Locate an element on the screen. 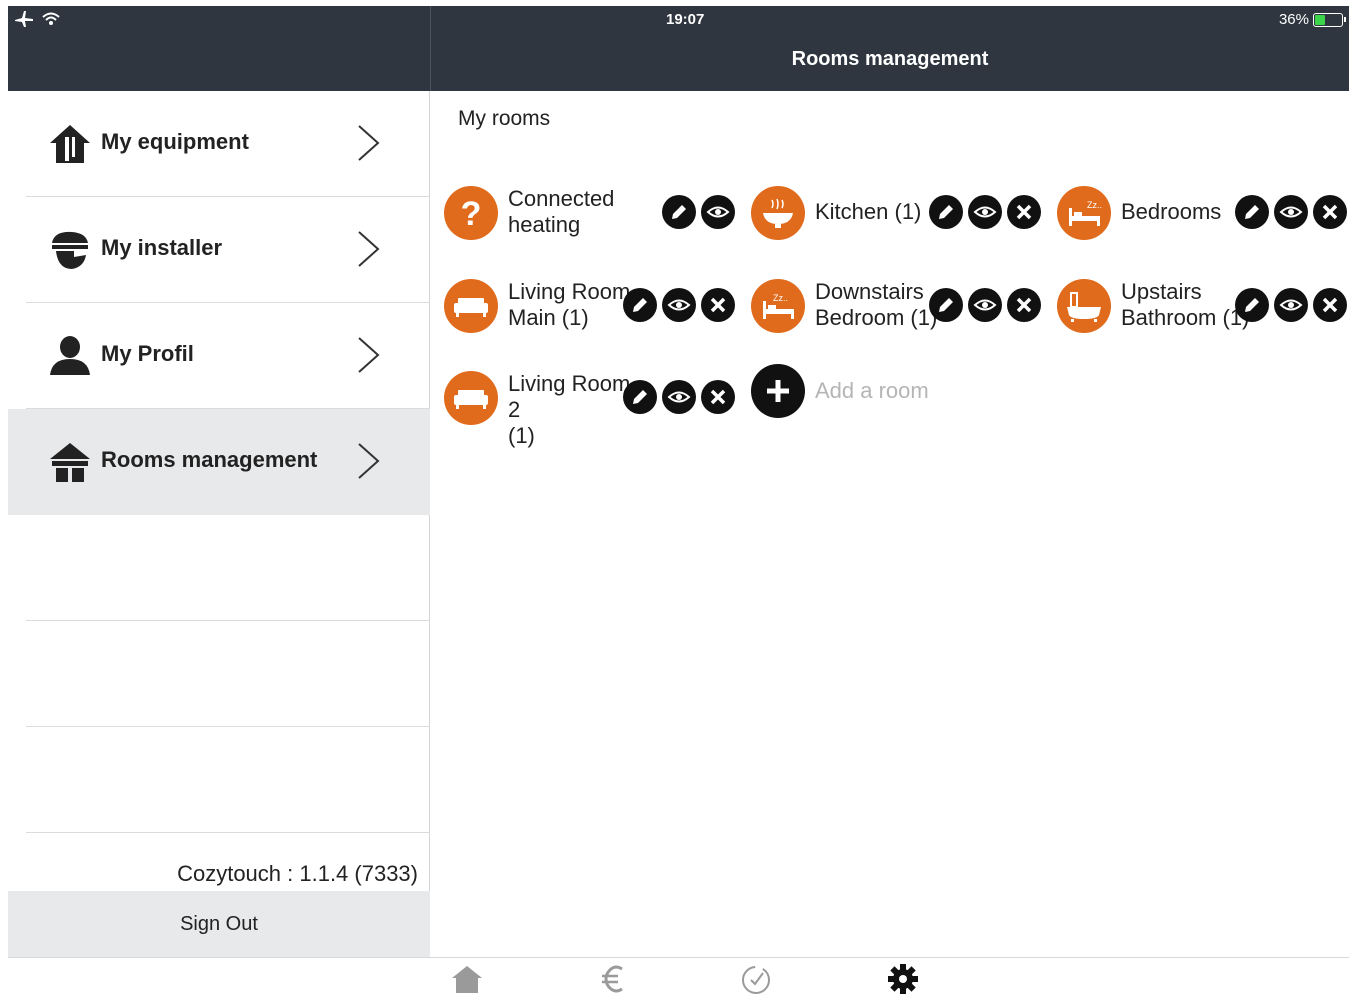 This screenshot has height=994, width=1349. room-name: Kitchen (1) is located at coordinates (868, 211).